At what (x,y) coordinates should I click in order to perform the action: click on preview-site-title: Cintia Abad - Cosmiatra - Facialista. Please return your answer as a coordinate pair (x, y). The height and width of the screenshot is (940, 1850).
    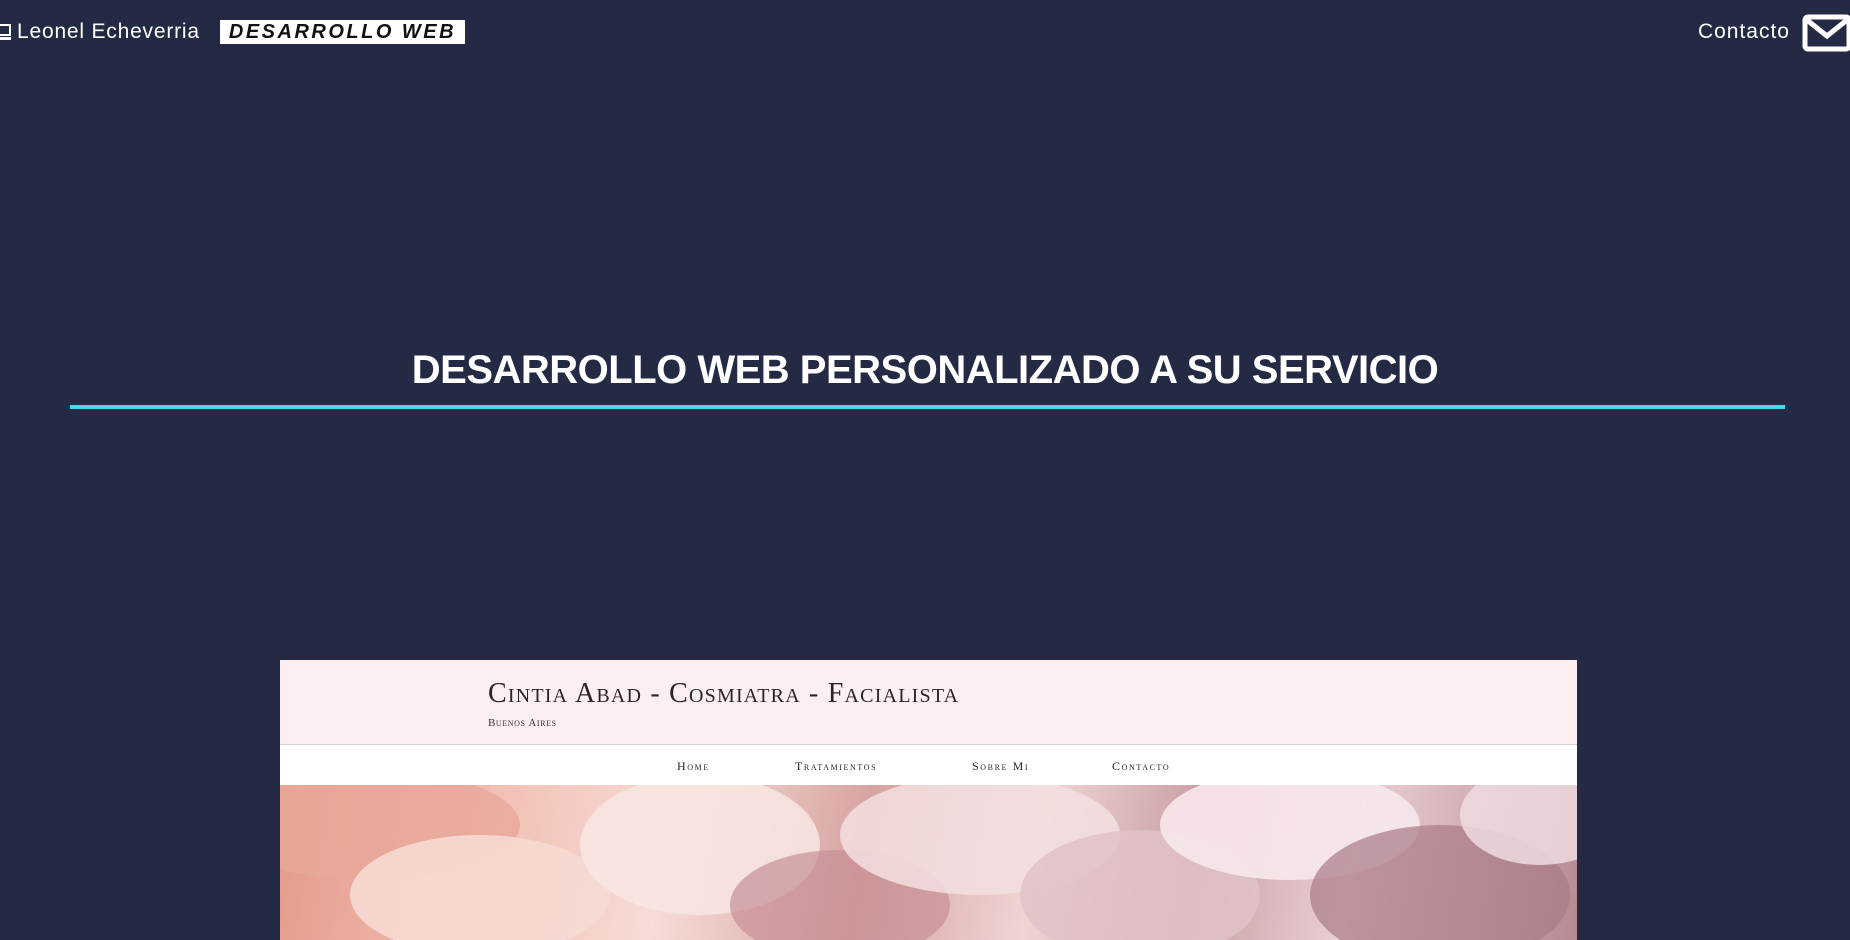
    Looking at the image, I should click on (724, 693).